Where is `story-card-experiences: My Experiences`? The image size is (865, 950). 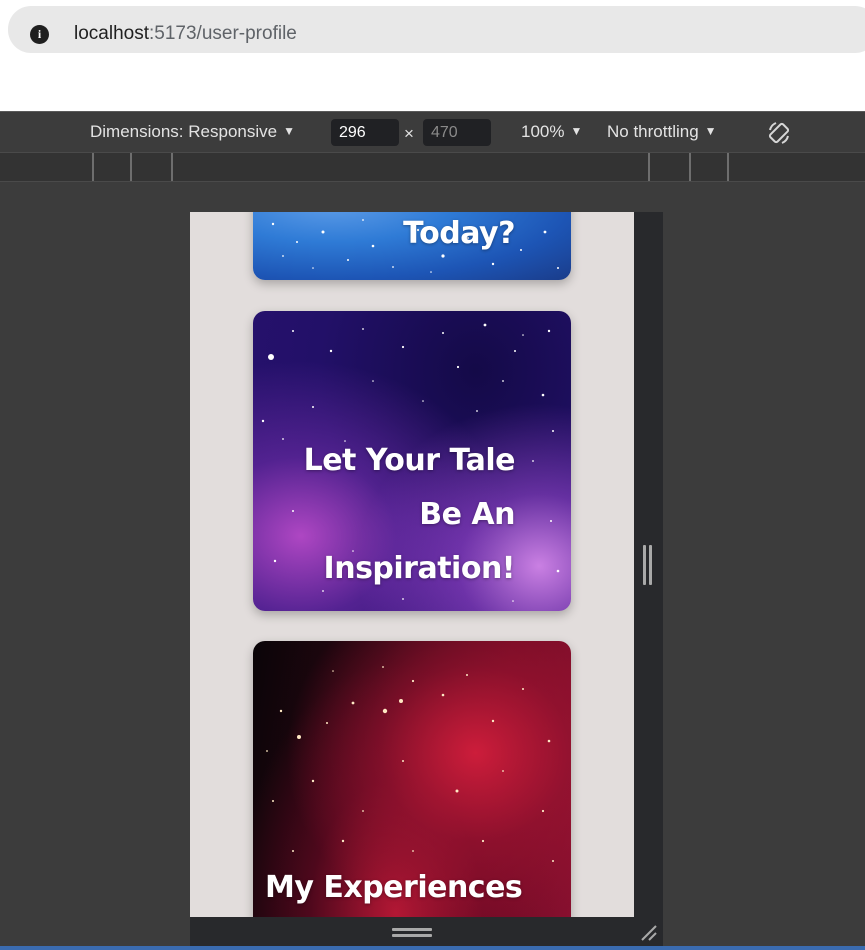 story-card-experiences: My Experiences is located at coordinates (412, 779).